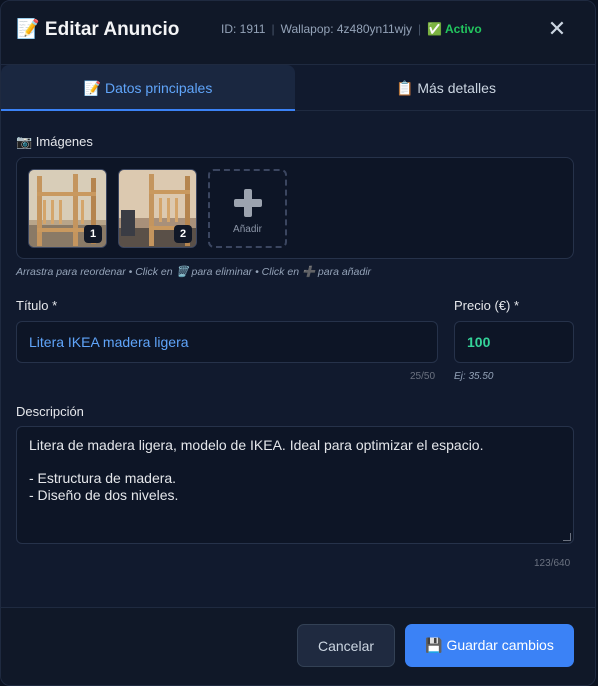  Describe the element at coordinates (557, 29) in the screenshot. I see `close-icon: ✕` at that location.